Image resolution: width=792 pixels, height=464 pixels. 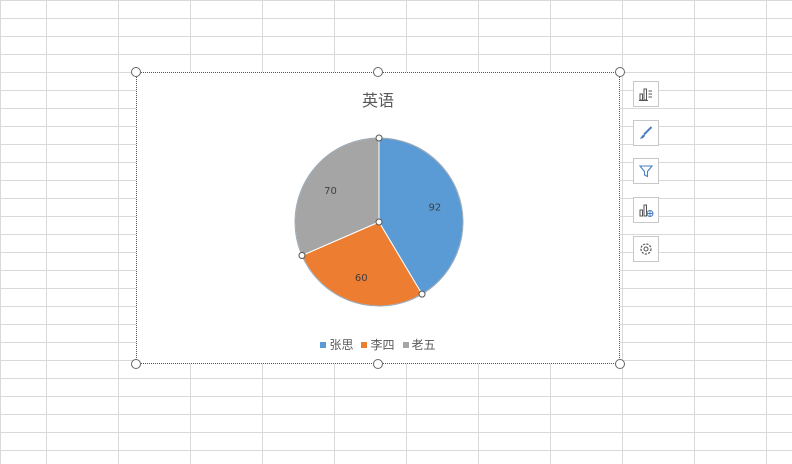 I want to click on chart-styles-button, so click(x=646, y=133).